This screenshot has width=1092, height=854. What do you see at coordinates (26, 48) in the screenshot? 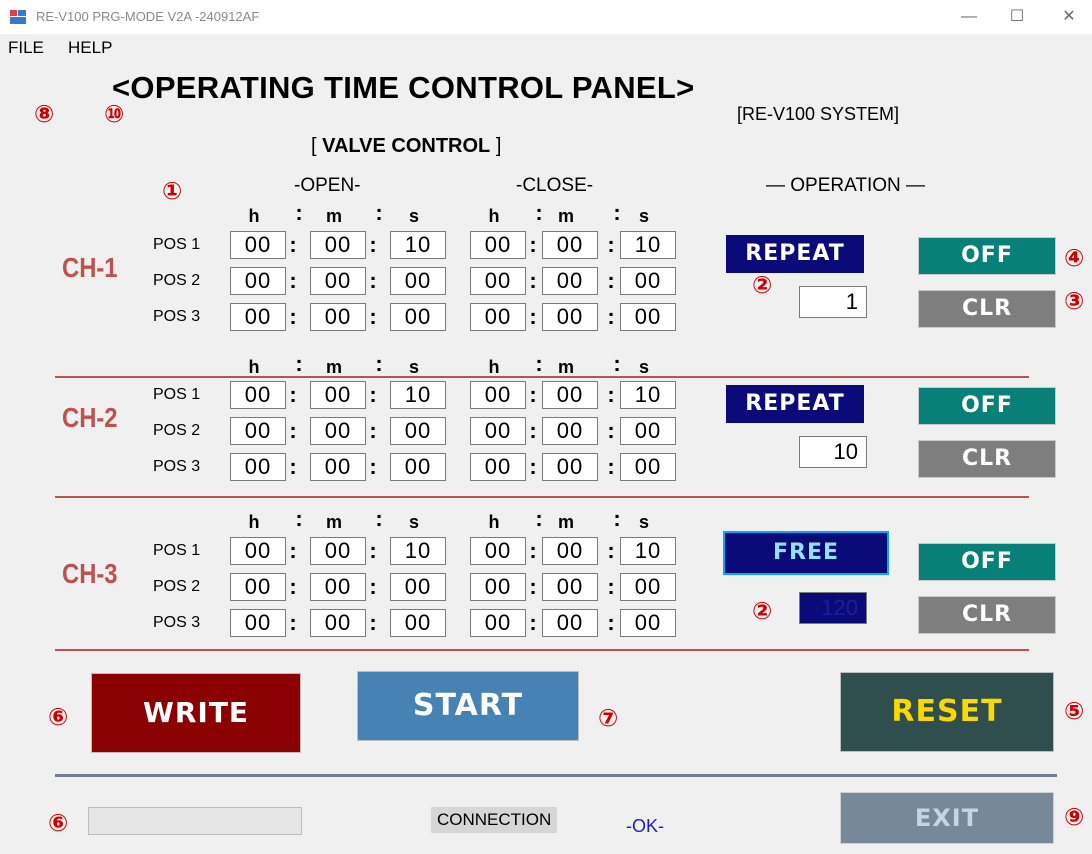
I see `menu-file: FILE` at bounding box center [26, 48].